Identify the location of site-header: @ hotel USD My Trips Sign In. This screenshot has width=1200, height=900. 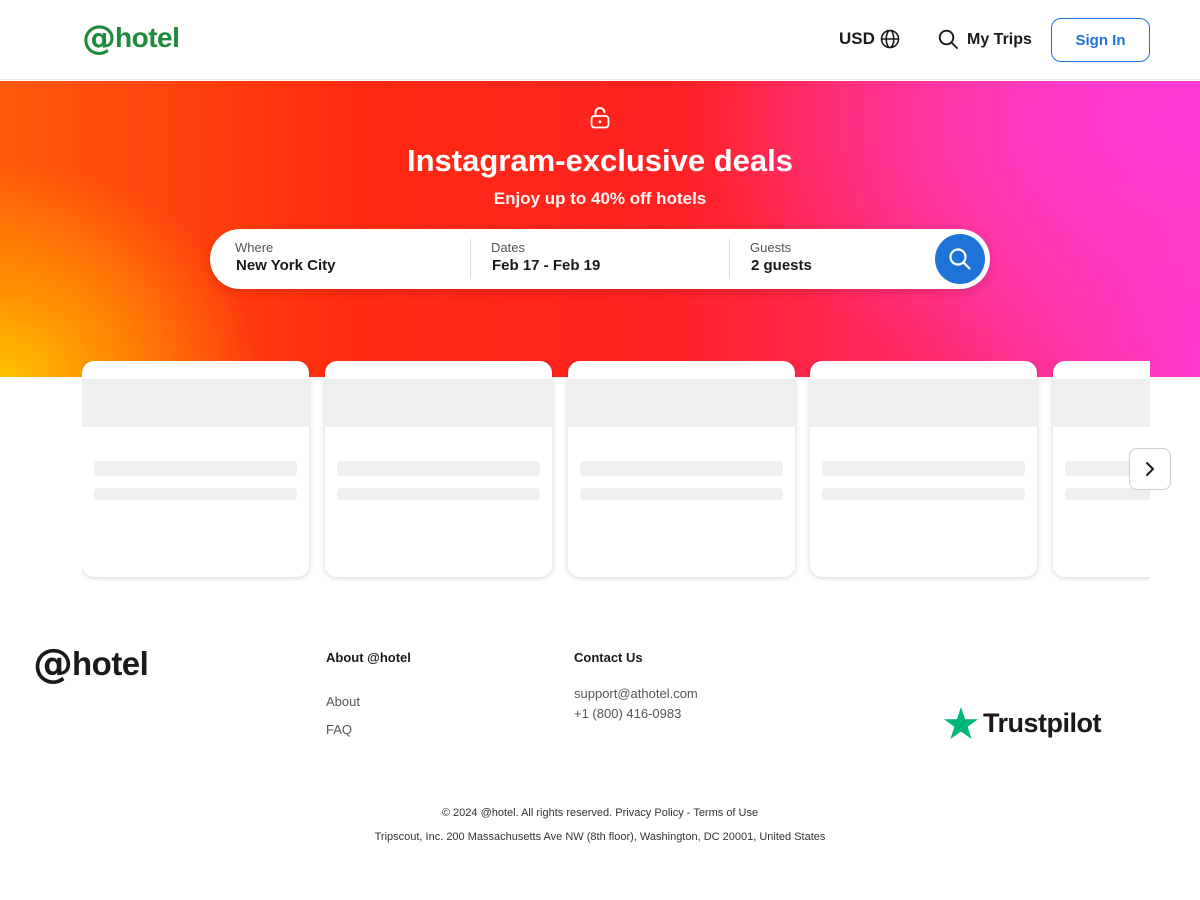
(600, 40).